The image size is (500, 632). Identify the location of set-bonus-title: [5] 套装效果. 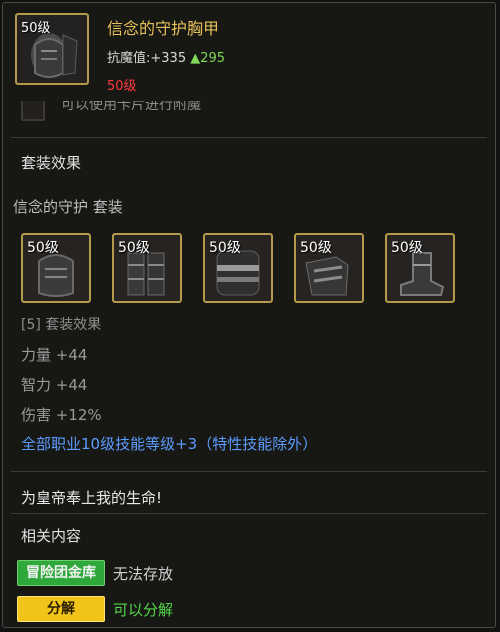
(61, 325).